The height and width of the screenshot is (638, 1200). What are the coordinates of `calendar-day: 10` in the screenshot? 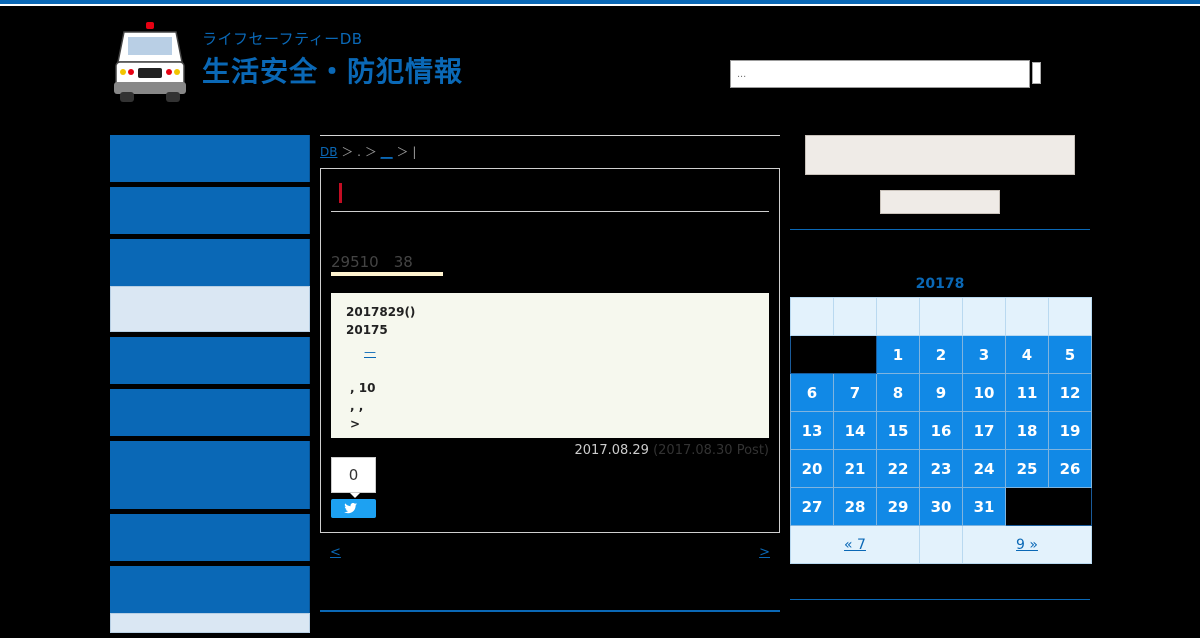 It's located at (984, 392).